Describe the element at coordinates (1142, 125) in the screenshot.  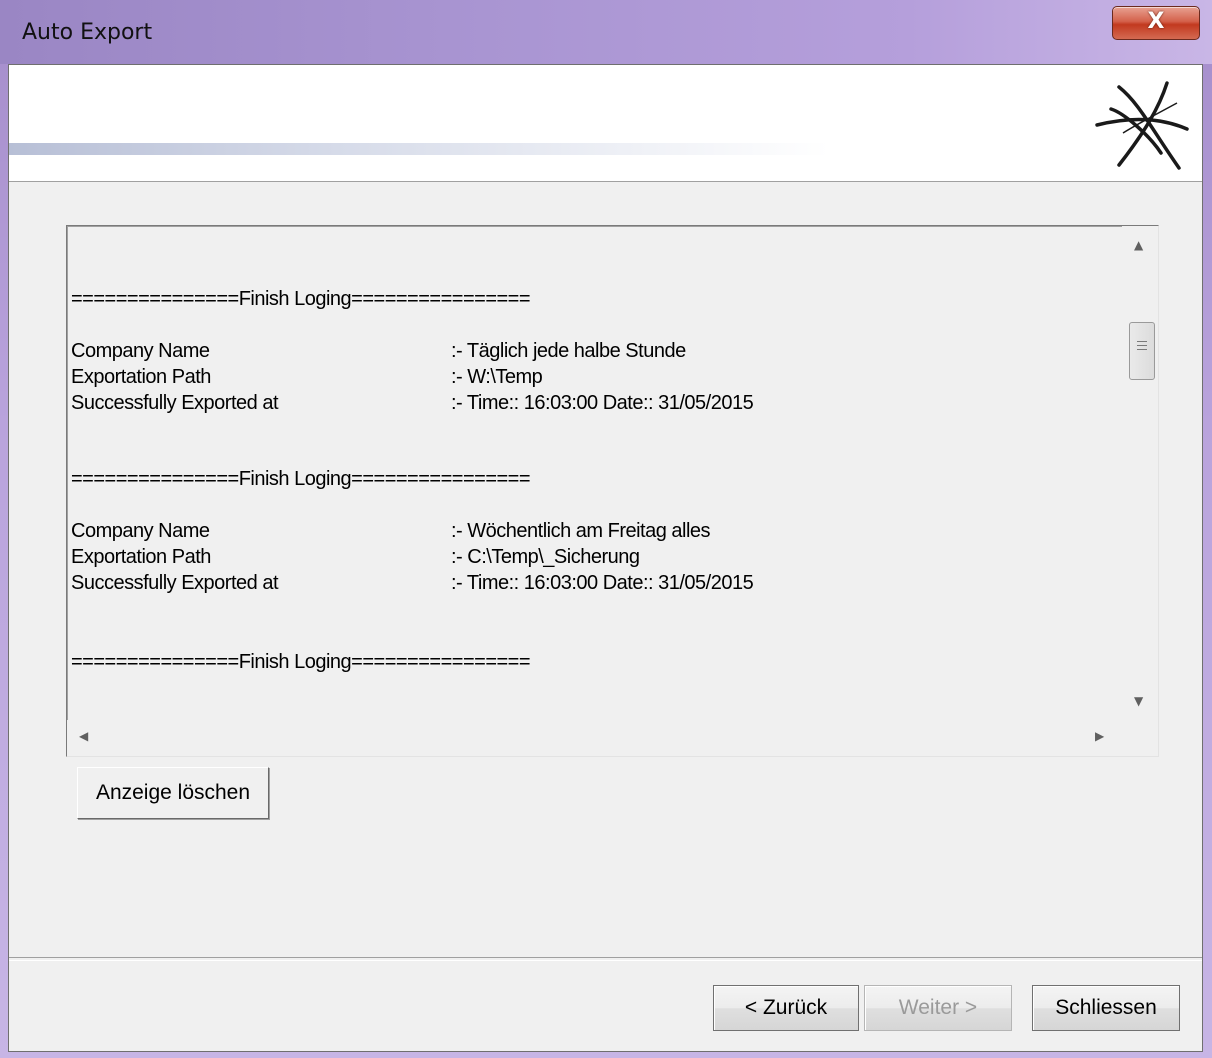
I see `app-logo-icon` at that location.